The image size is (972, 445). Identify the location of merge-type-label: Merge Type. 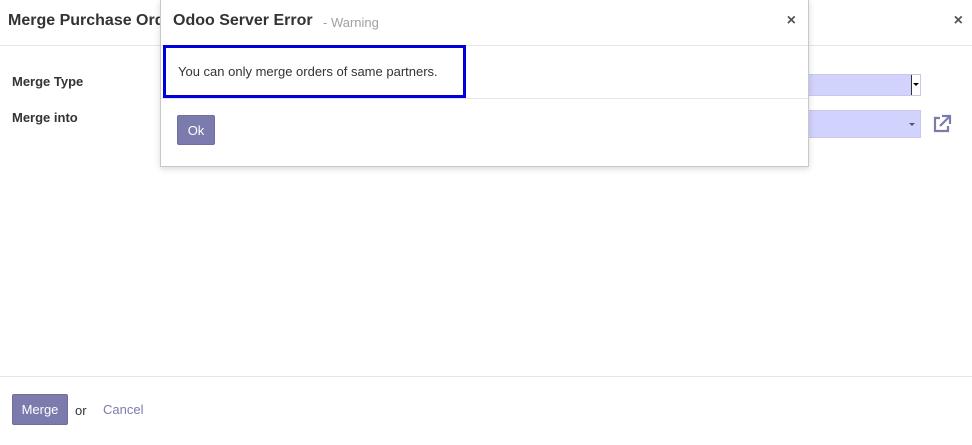
(48, 81).